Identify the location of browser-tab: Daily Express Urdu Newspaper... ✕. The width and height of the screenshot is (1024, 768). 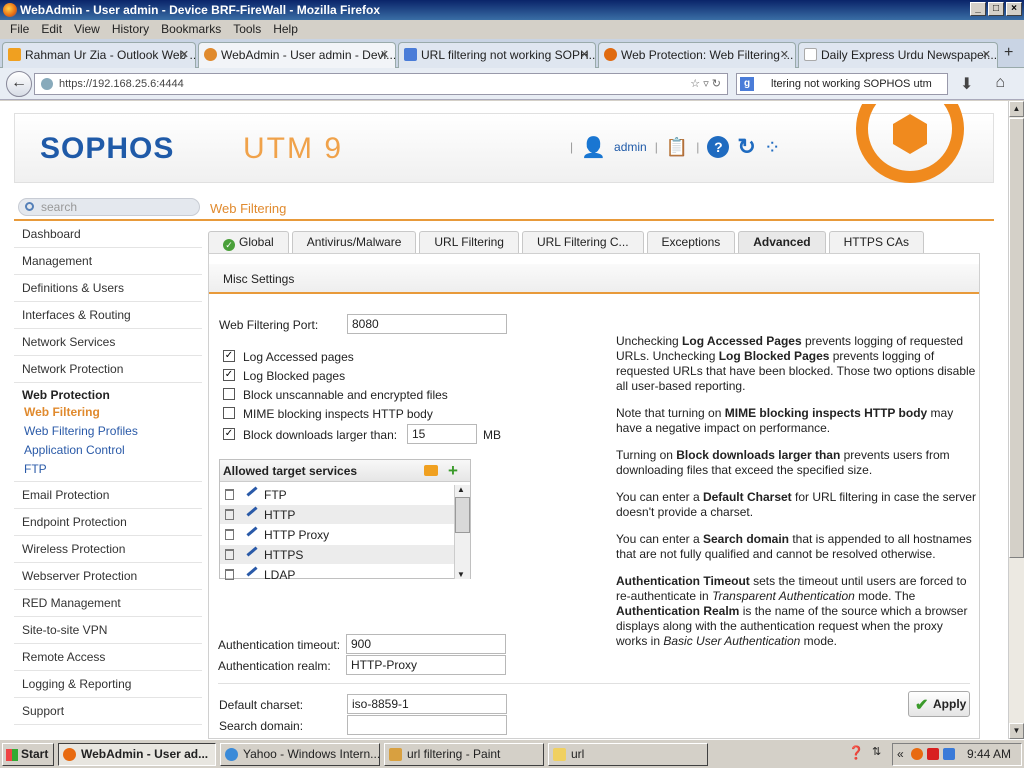
(898, 55).